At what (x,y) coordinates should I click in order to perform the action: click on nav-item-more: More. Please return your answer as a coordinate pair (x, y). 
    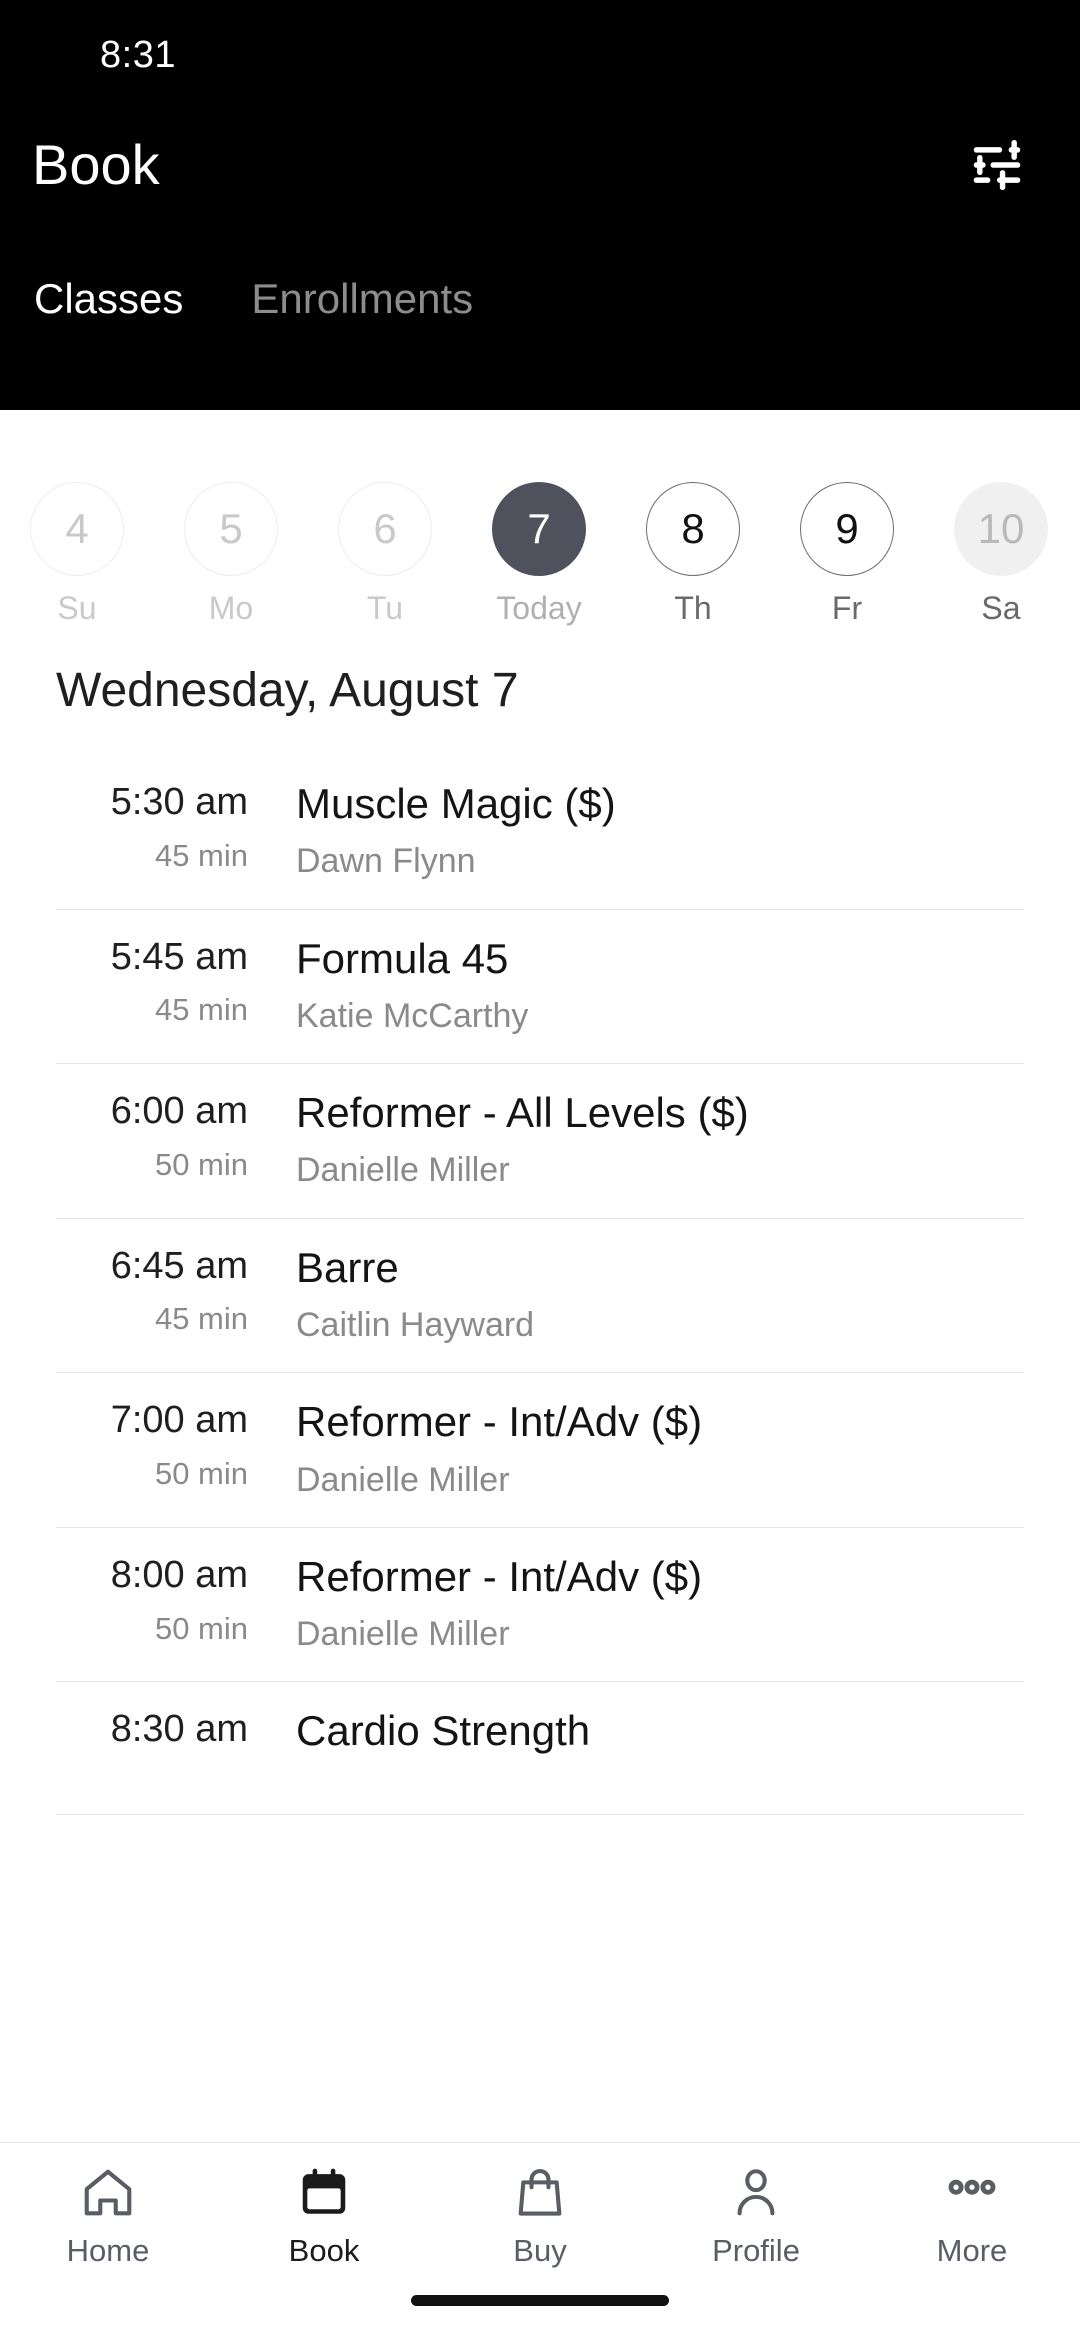
    Looking at the image, I should click on (972, 2213).